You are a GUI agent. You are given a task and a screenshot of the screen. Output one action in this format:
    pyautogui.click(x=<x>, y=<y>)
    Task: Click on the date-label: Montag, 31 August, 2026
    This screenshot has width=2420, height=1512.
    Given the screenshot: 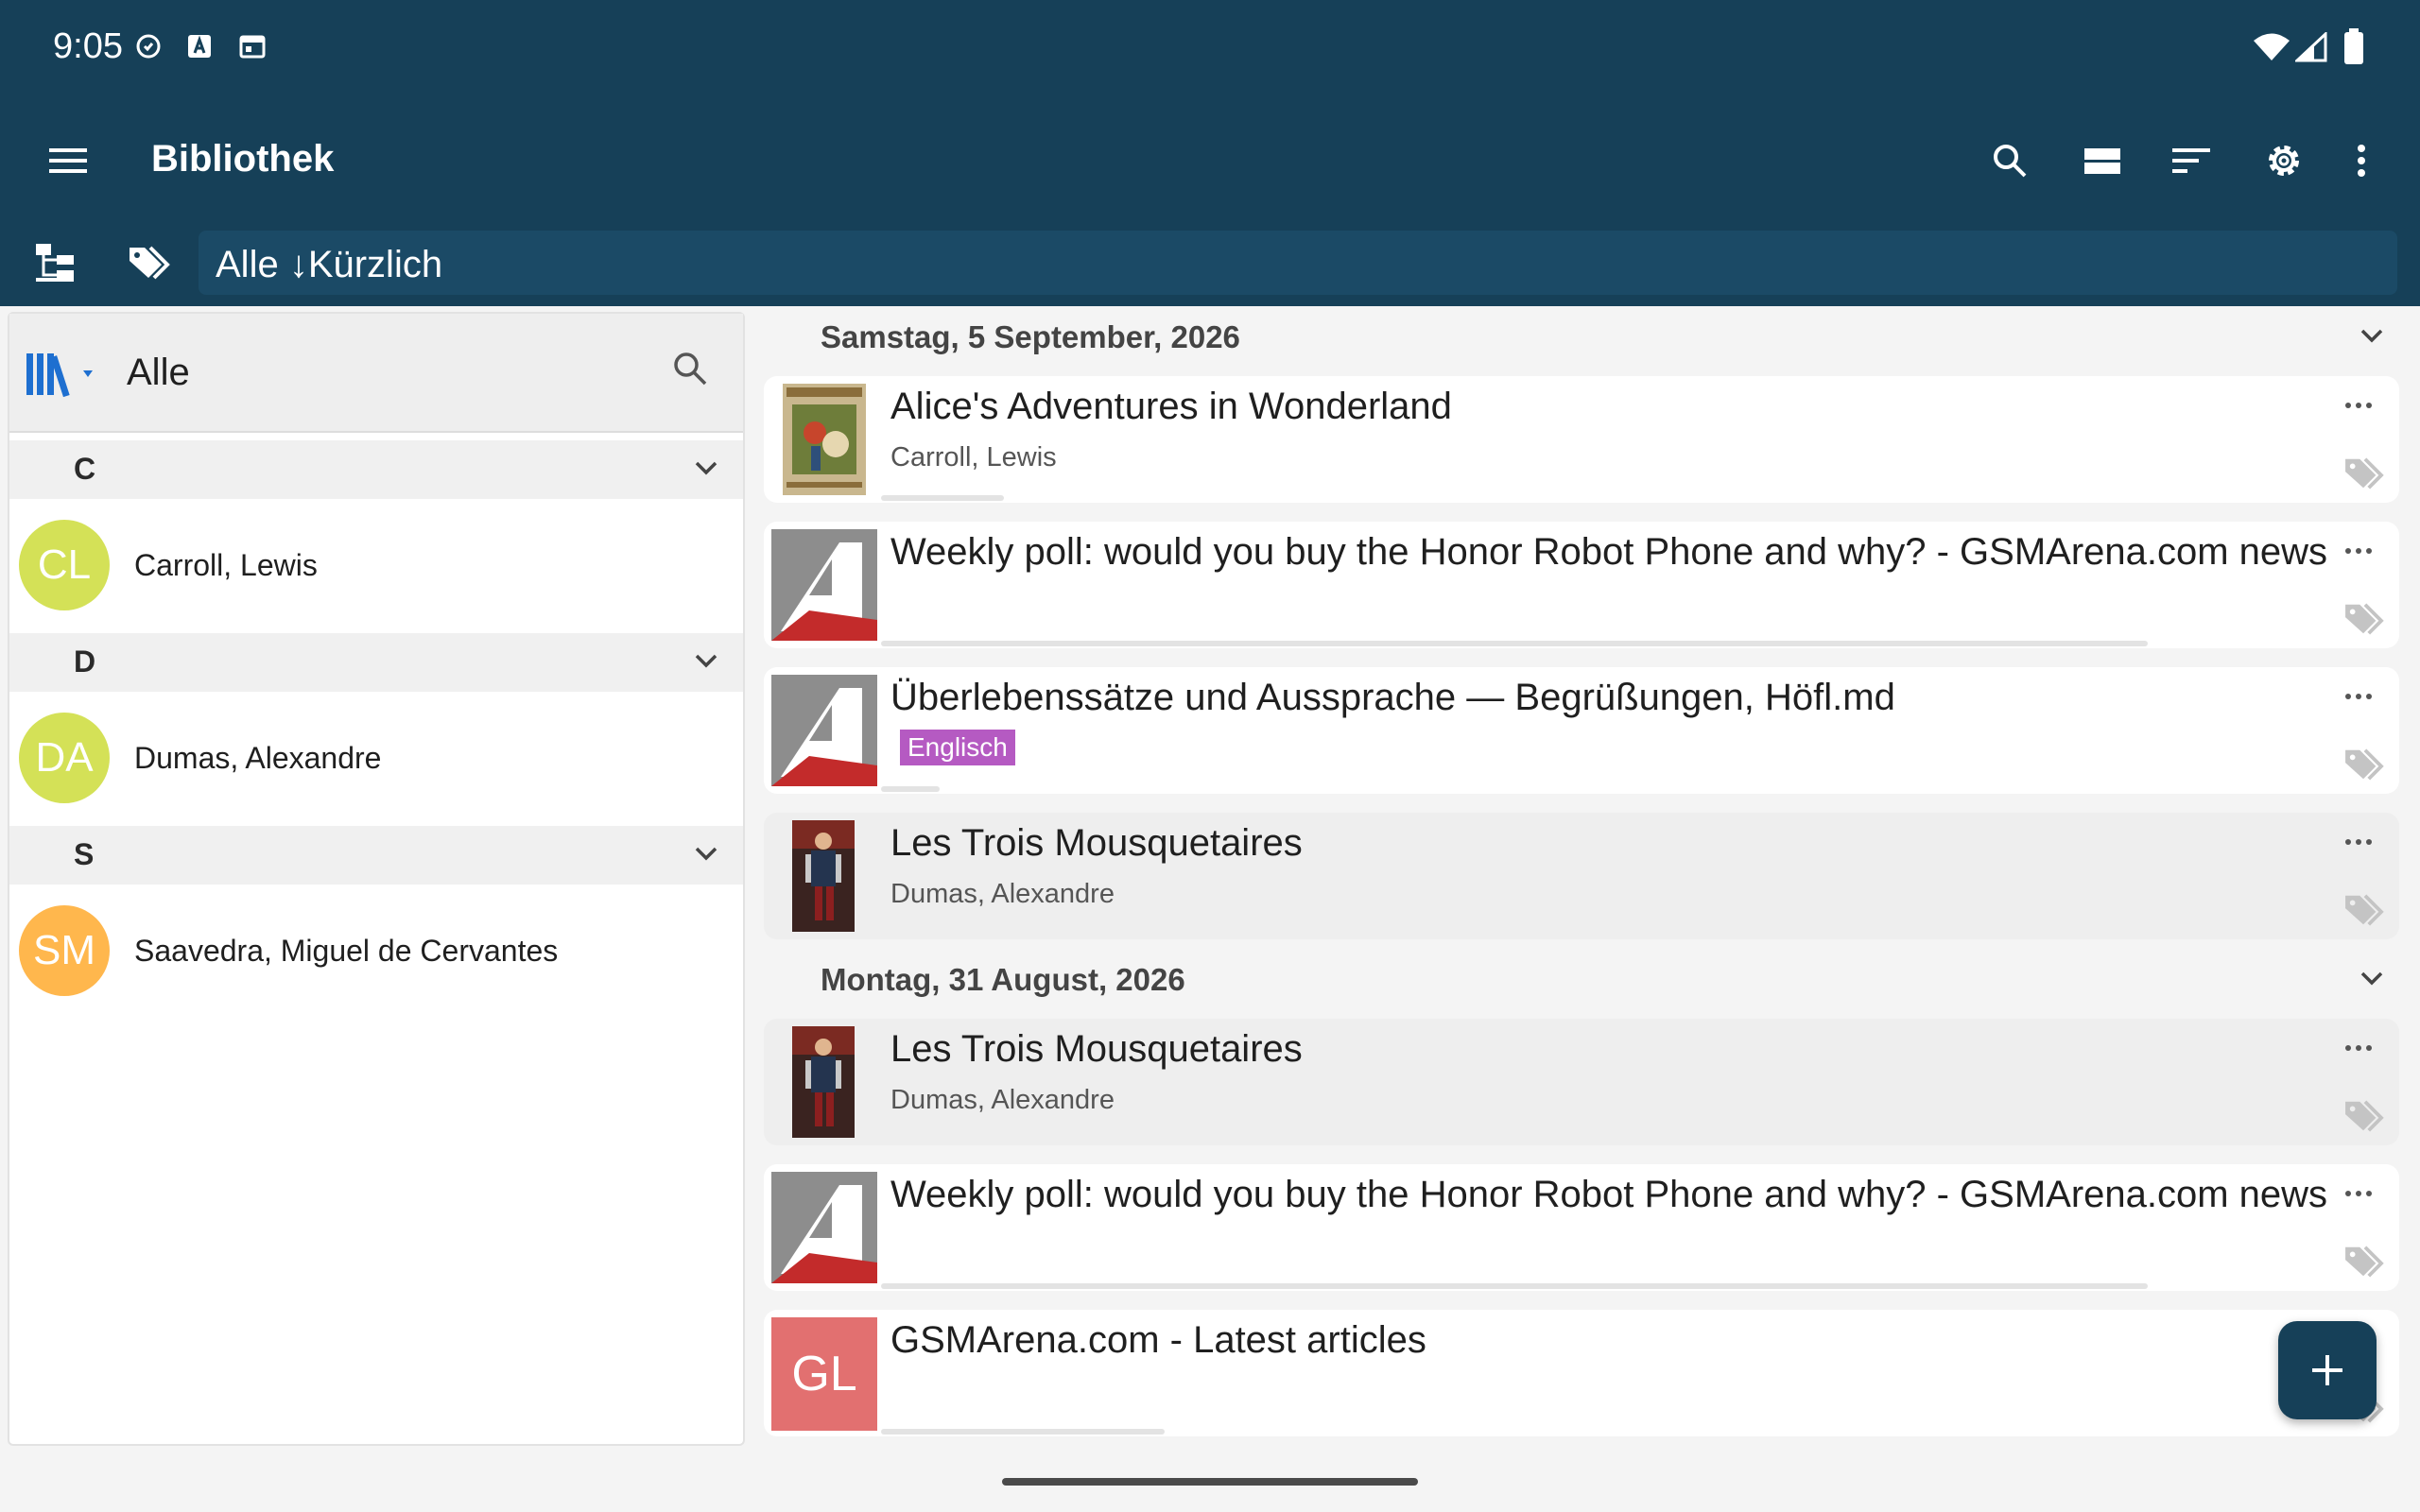 What is the action you would take?
    pyautogui.click(x=1003, y=979)
    